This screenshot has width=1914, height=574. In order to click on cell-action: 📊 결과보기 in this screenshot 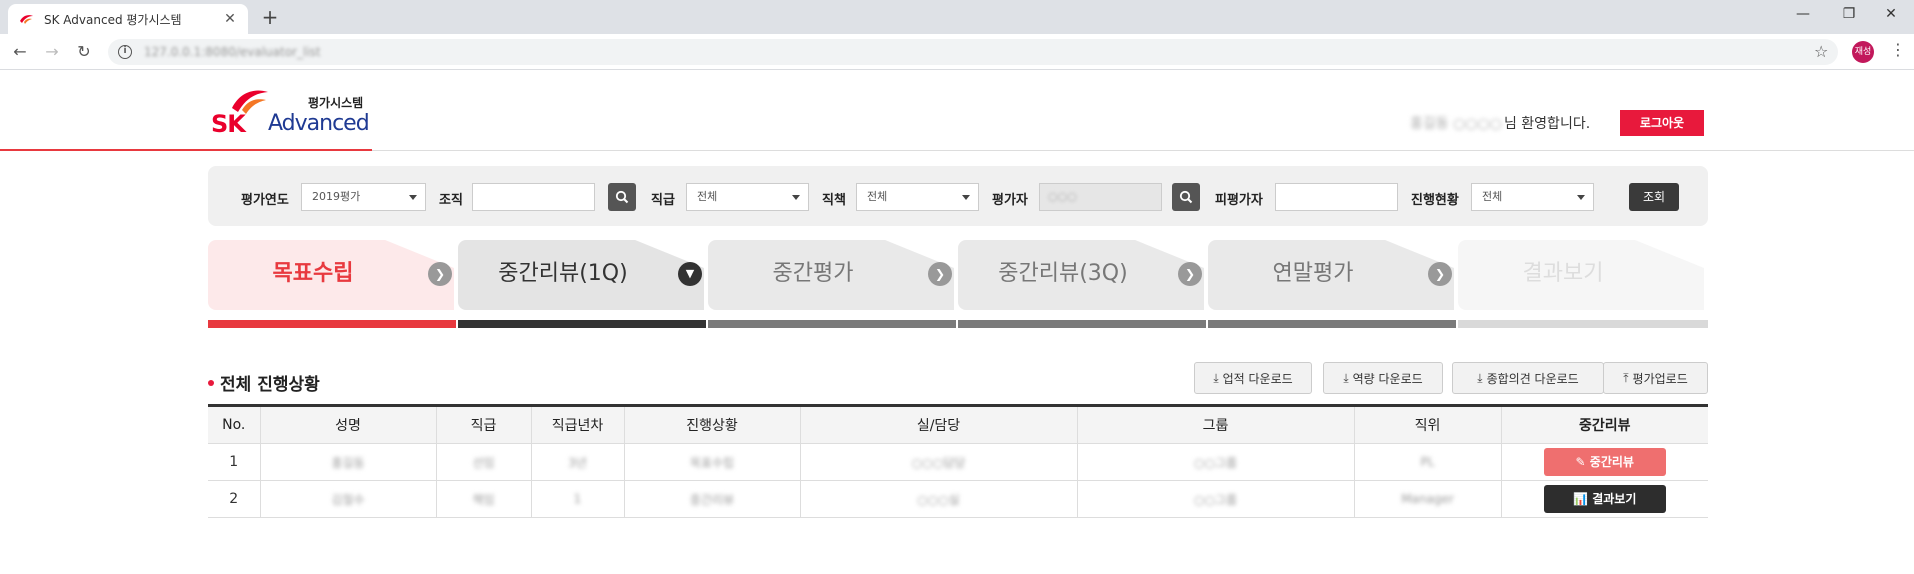, I will do `click(1604, 499)`.